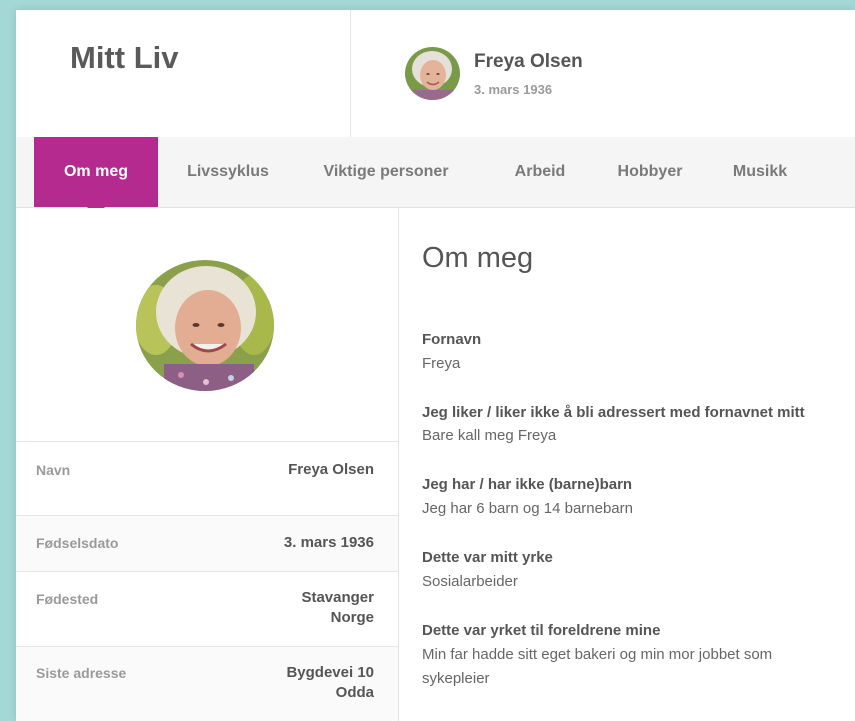 This screenshot has width=855, height=721. I want to click on info-value-line1: 3. mars 1936, so click(328, 542).